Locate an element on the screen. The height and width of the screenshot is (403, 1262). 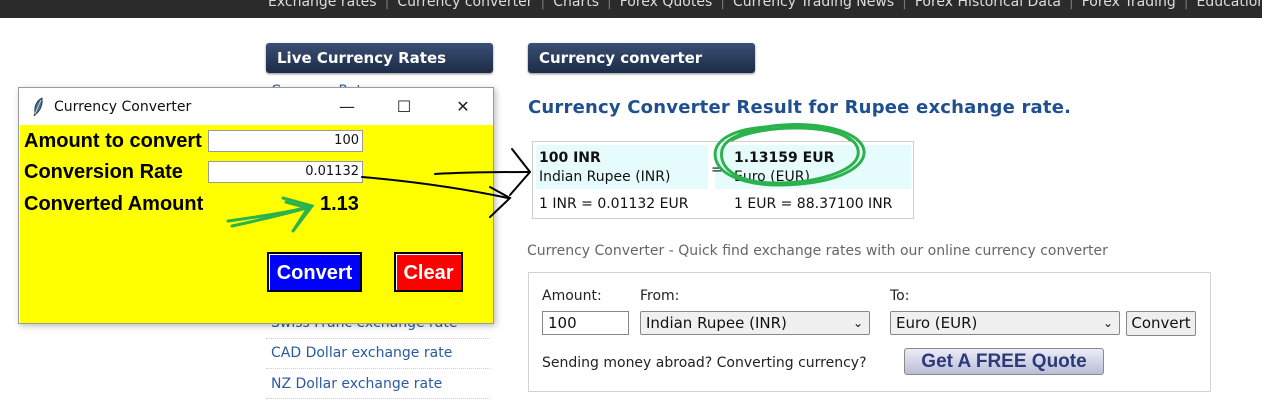
to-currency-name: Euro (EUR) is located at coordinates (772, 177).